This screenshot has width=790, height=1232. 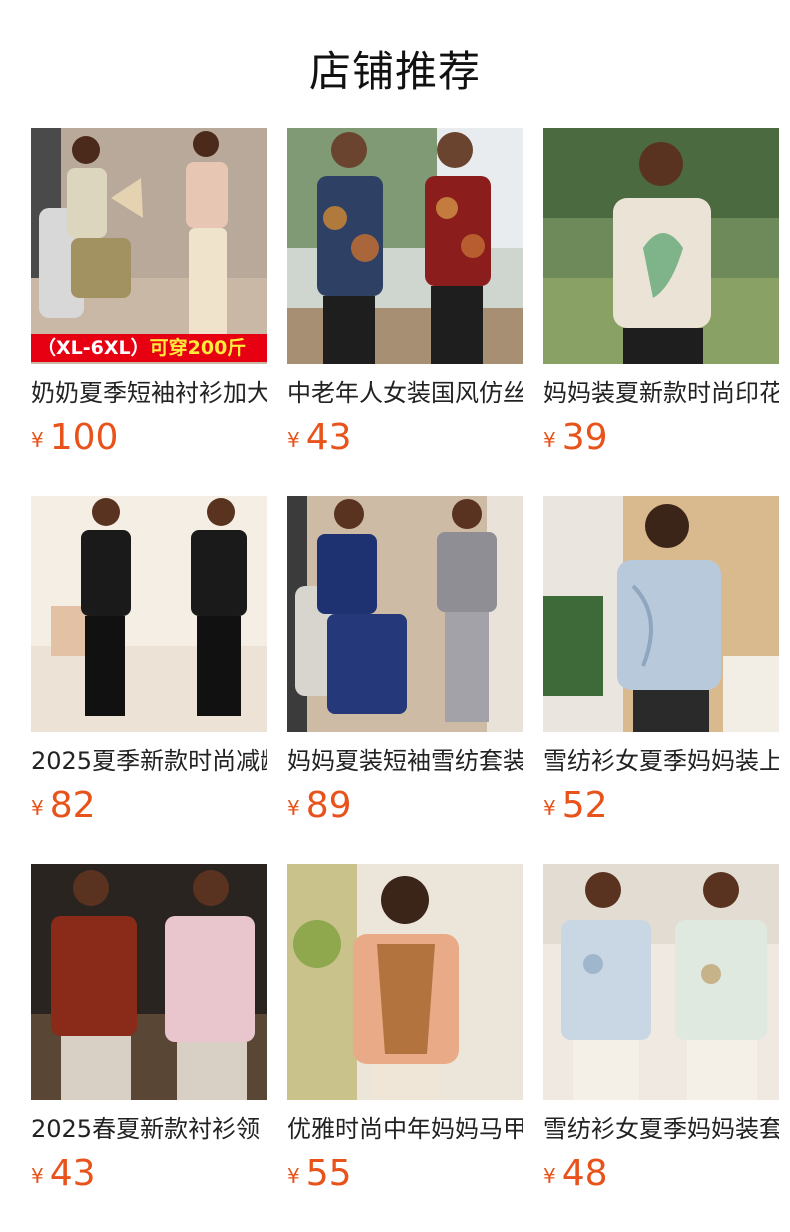 I want to click on product-image: （XL-6XL）可穿200斤, so click(x=149, y=246).